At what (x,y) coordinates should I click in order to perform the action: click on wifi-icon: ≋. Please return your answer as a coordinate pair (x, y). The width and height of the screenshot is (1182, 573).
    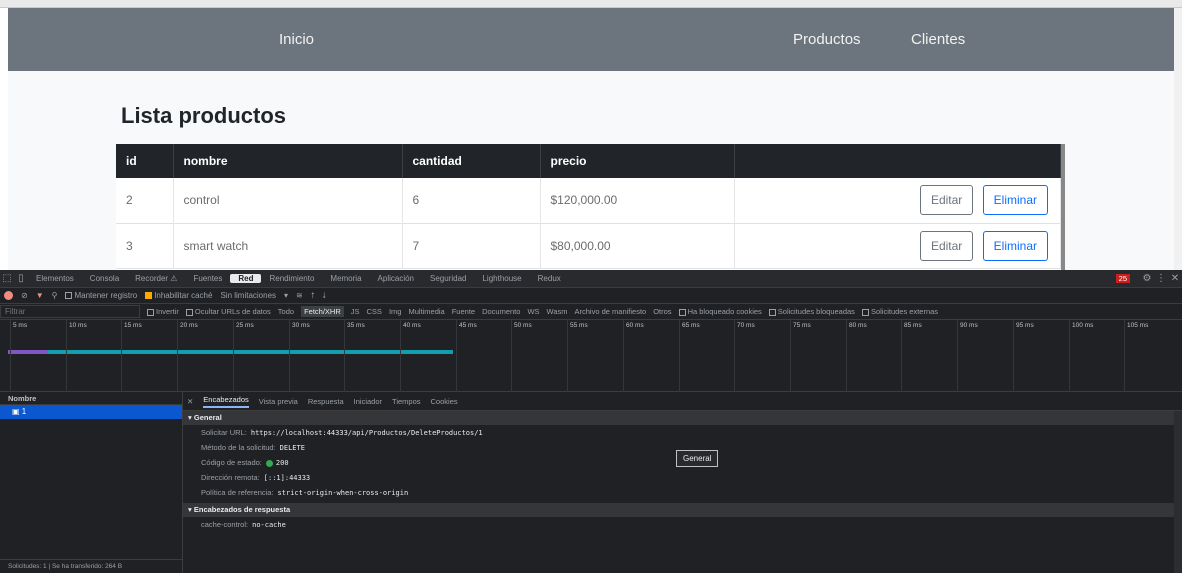
    Looking at the image, I should click on (299, 295).